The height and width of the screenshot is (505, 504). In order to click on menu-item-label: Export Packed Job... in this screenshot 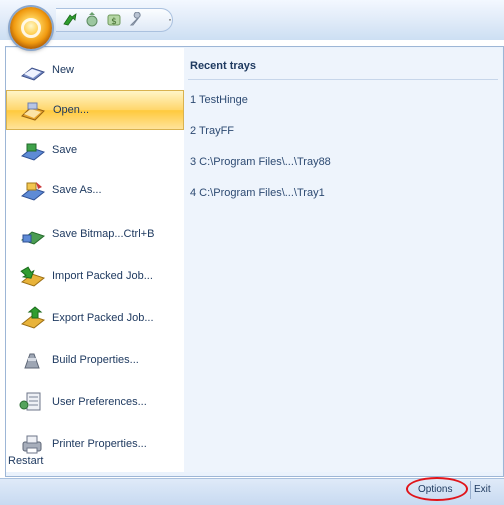, I will do `click(103, 318)`.